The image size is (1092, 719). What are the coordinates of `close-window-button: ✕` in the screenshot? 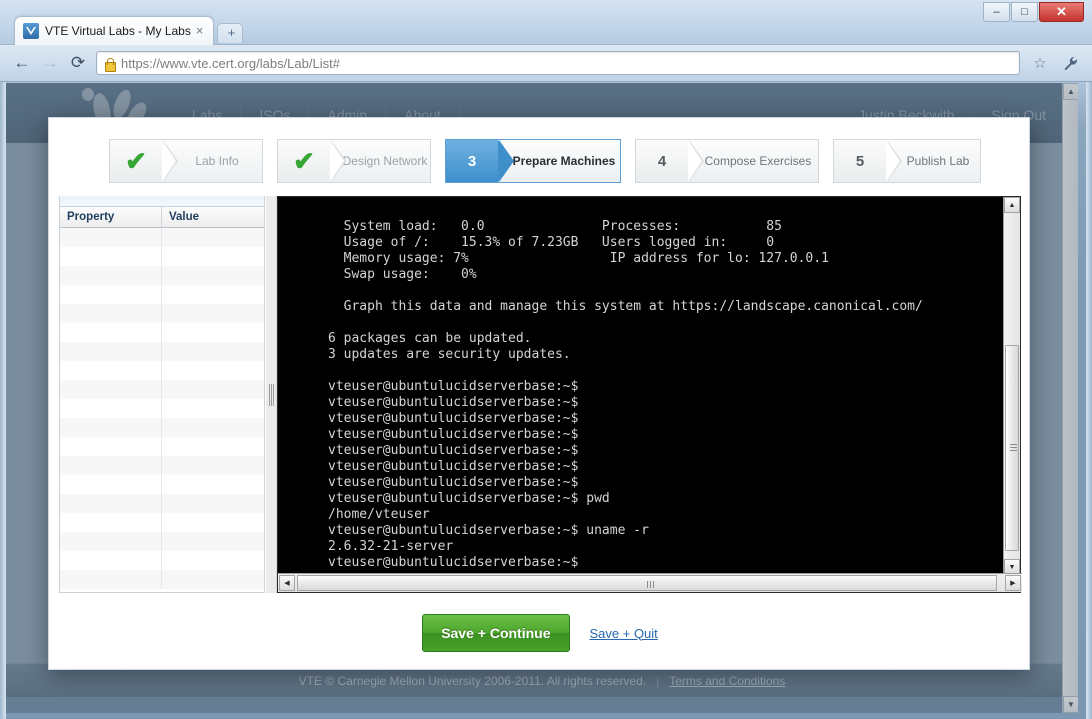 It's located at (1061, 12).